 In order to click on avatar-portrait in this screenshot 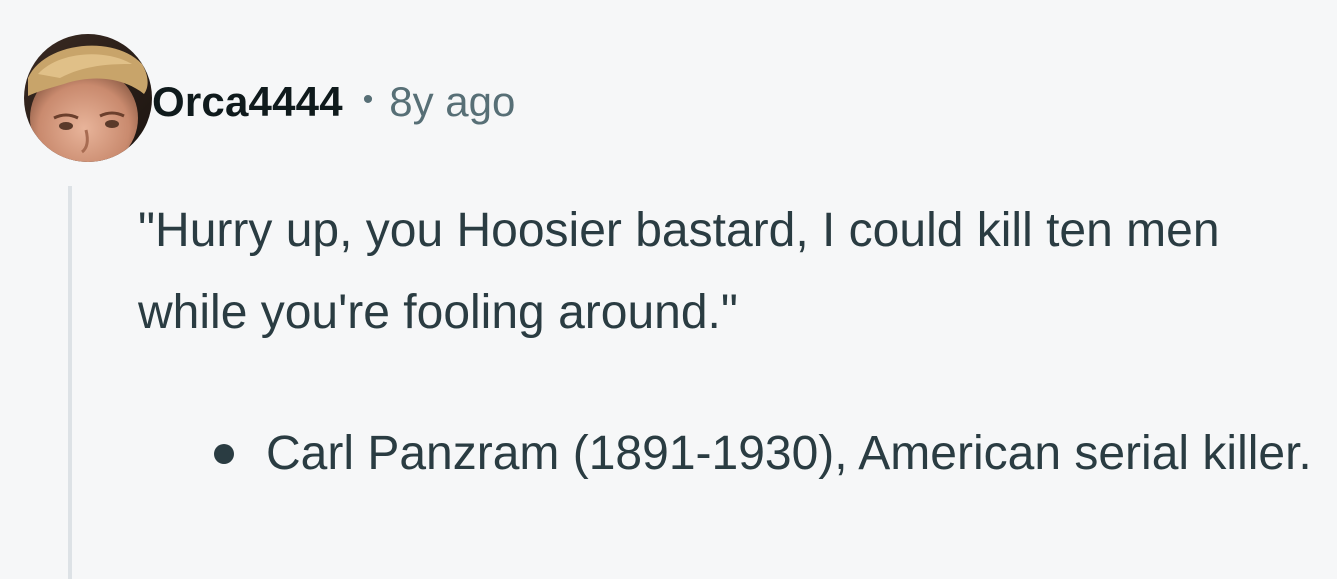, I will do `click(88, 98)`.